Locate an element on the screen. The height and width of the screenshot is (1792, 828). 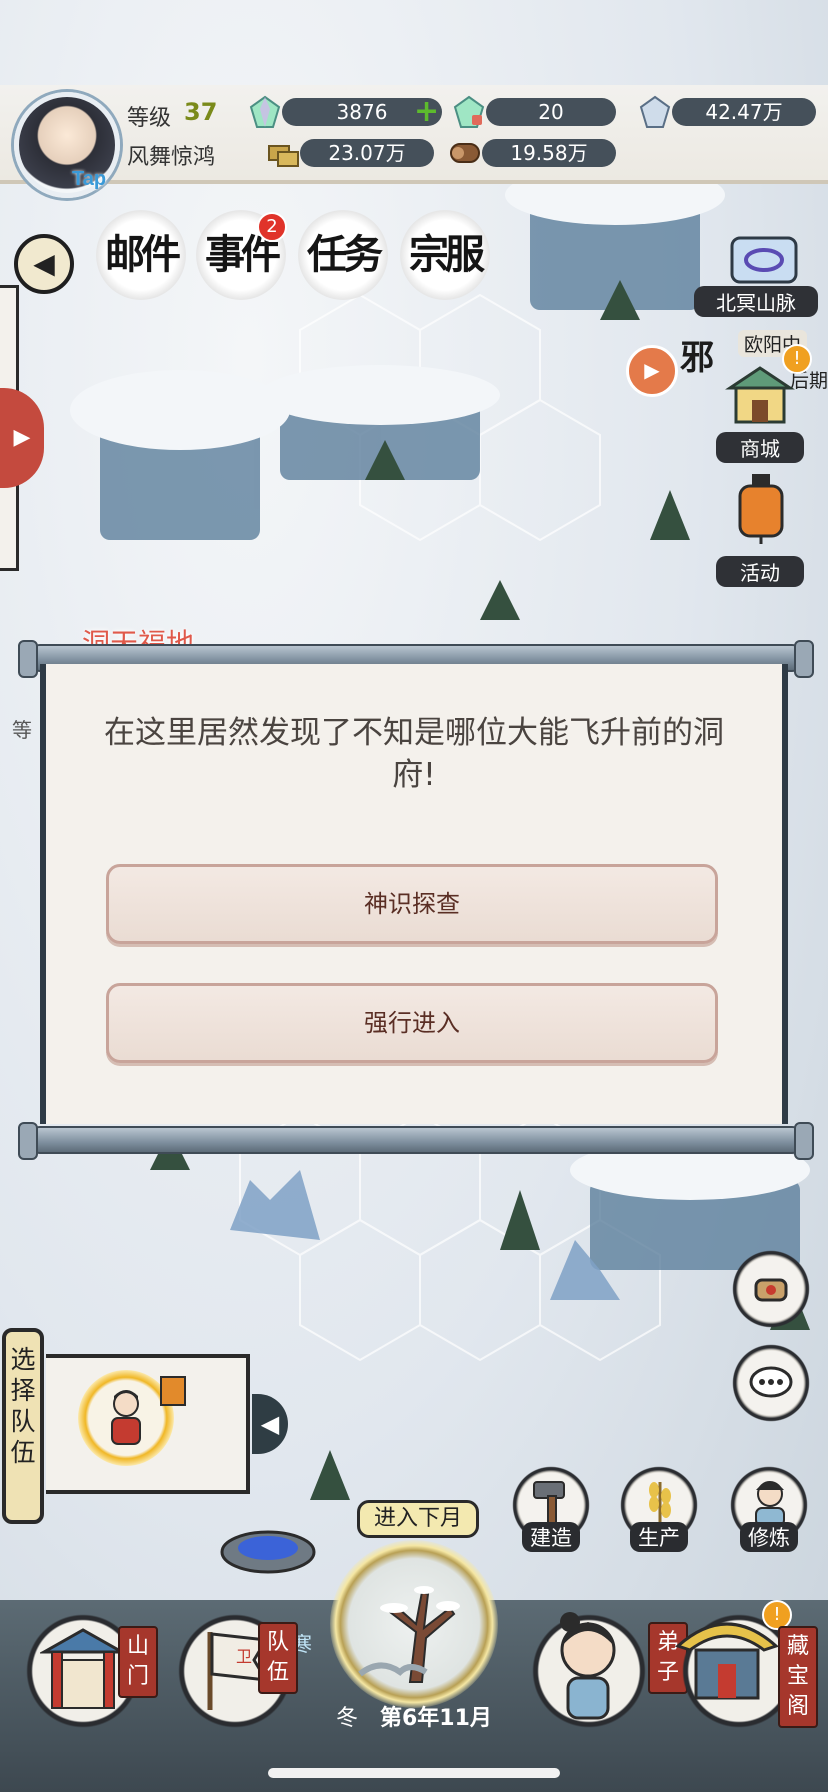
expand-right-button: ▶ is located at coordinates (652, 371).